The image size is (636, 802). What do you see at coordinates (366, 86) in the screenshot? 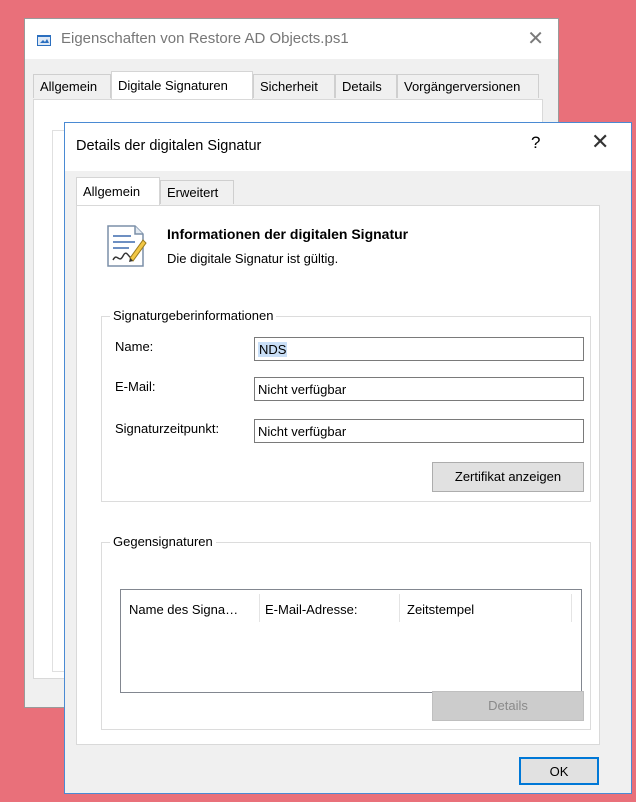
I see `tab-details: Details` at bounding box center [366, 86].